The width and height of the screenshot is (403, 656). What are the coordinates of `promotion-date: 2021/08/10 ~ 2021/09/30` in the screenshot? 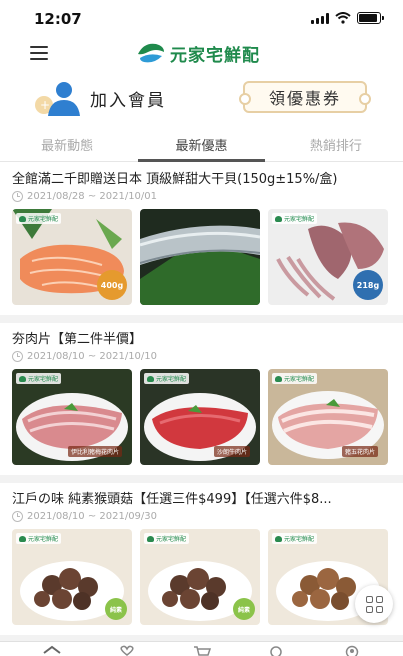 It's located at (201, 516).